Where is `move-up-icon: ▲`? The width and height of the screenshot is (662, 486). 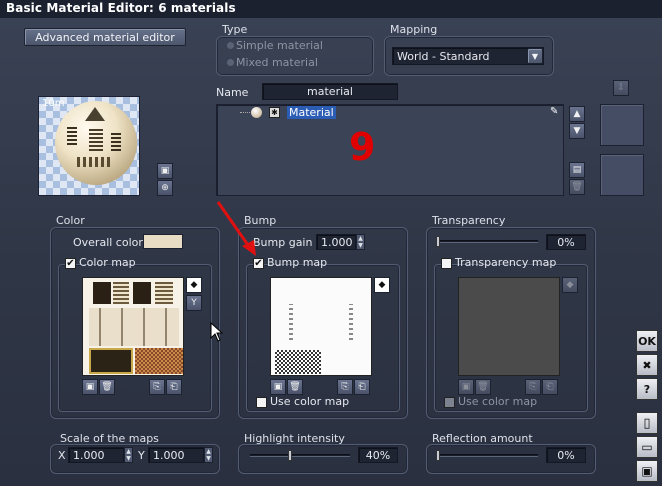 move-up-icon: ▲ is located at coordinates (577, 114).